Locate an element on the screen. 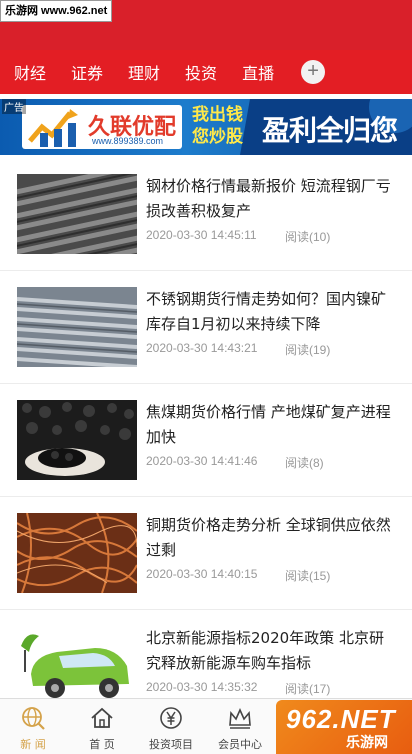 Image resolution: width=412 pixels, height=754 pixels. nav-item-live: 直播 is located at coordinates (258, 72).